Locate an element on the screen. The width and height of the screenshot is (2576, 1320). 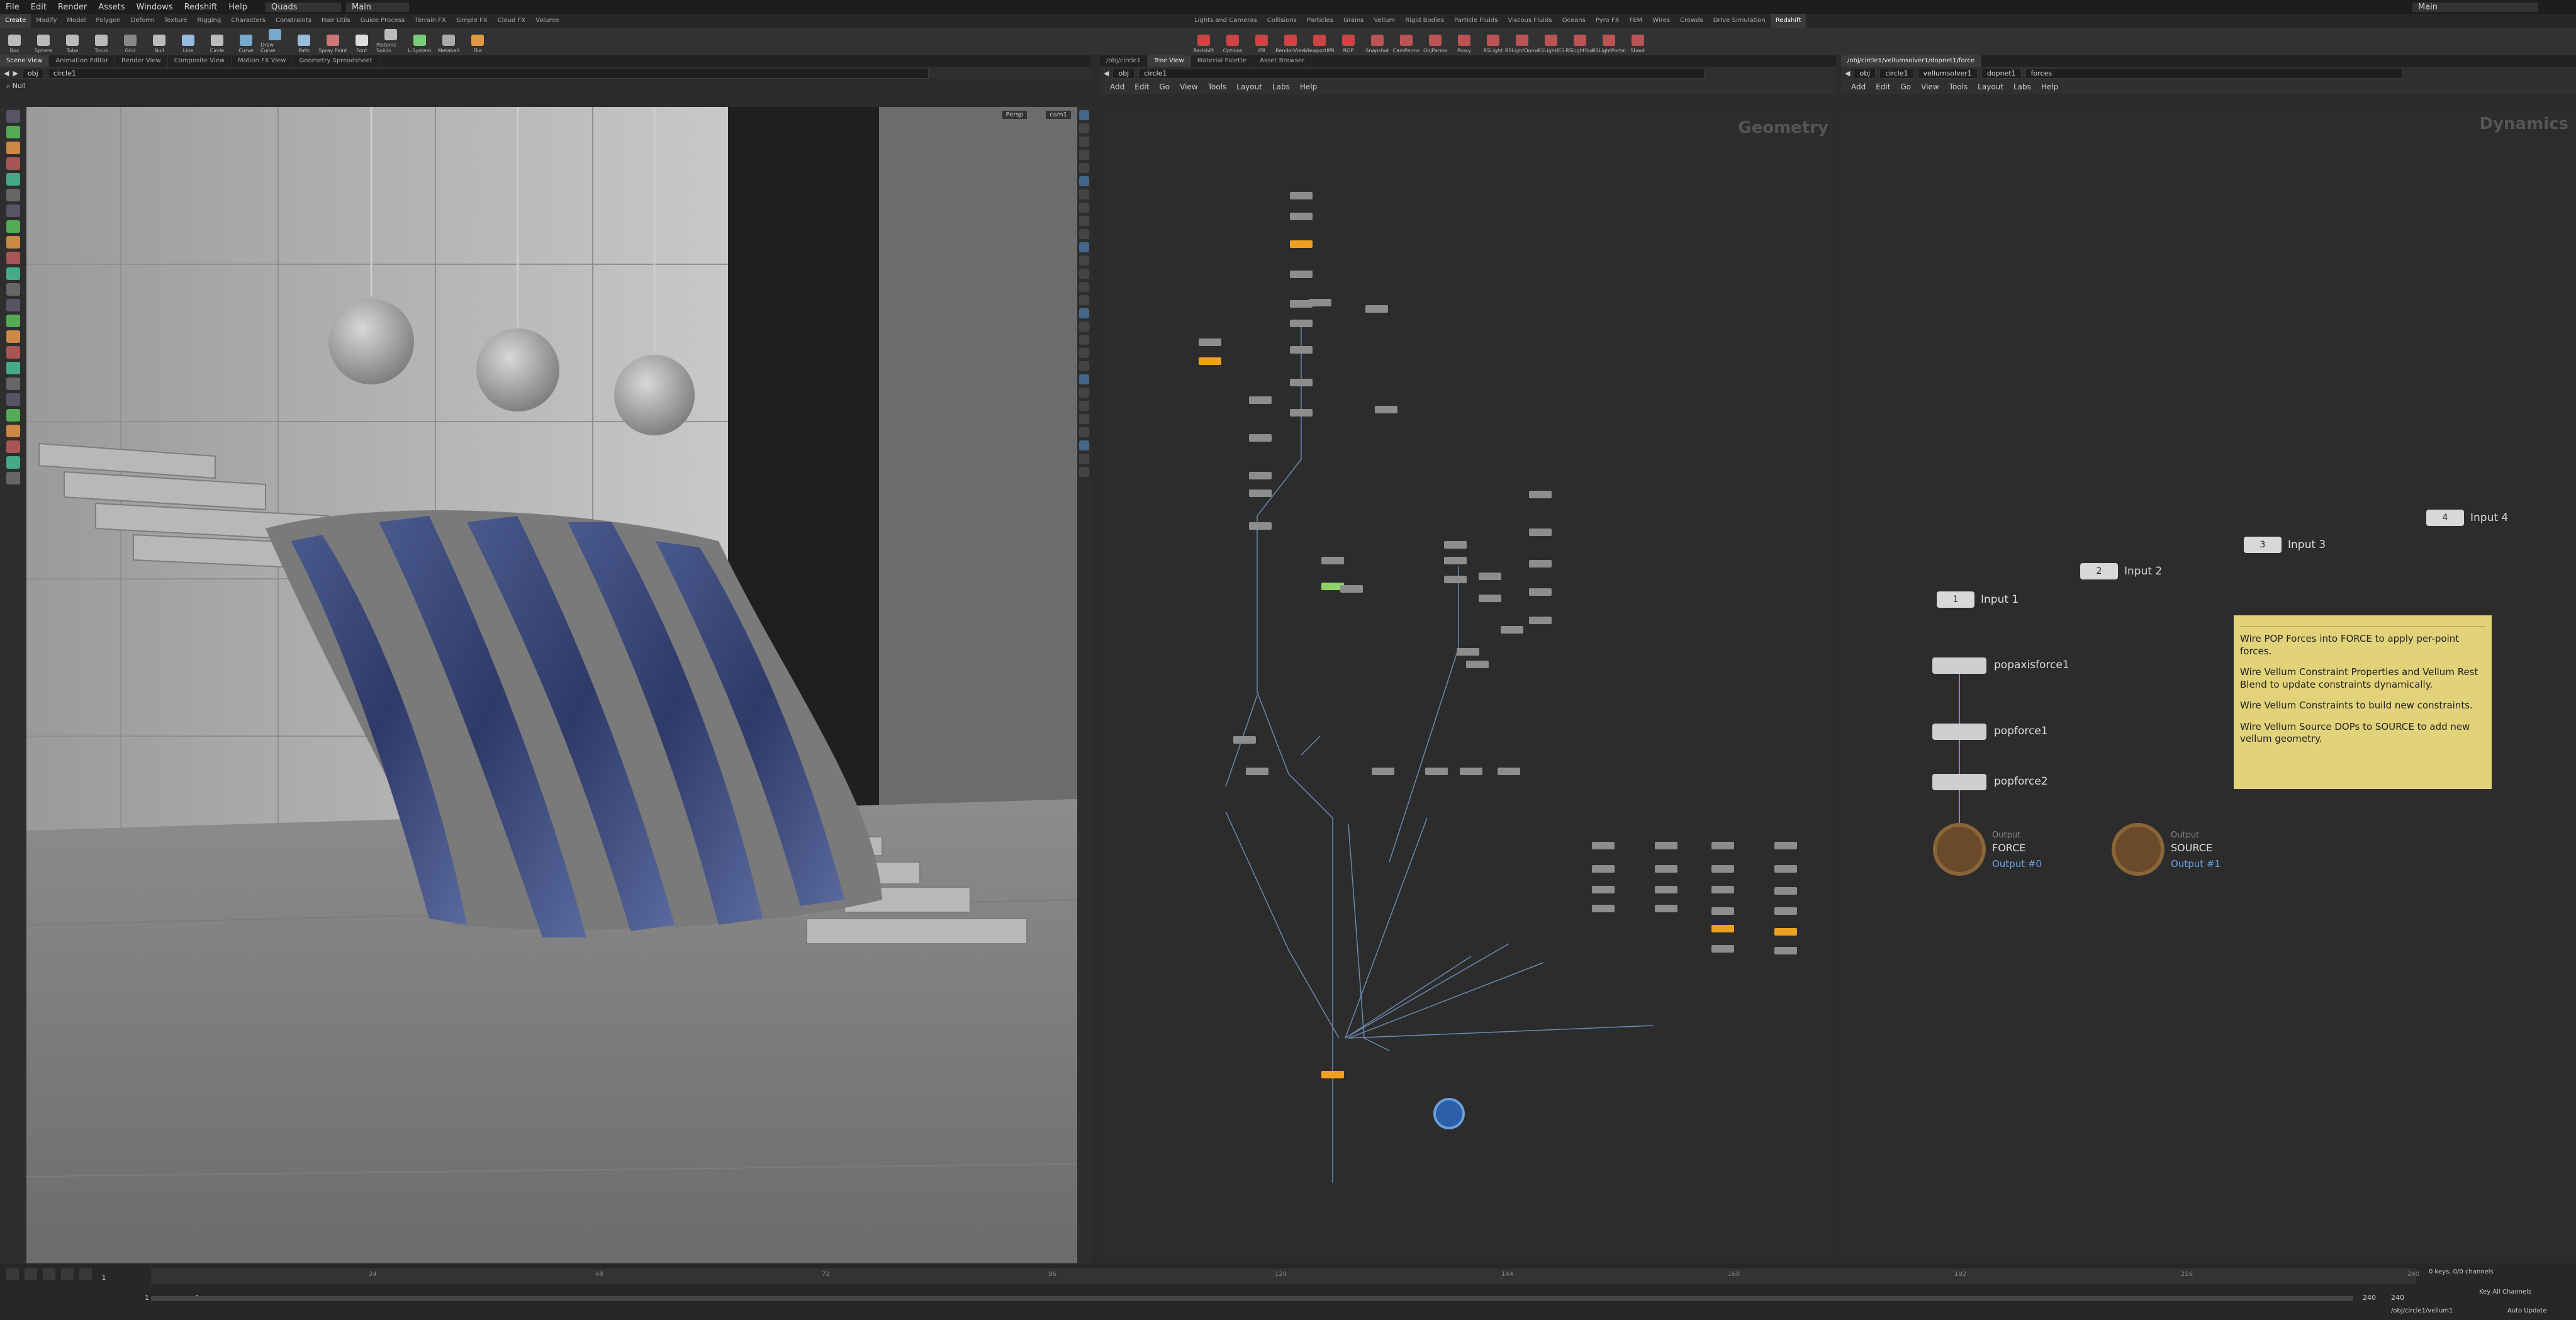
shelf-tool-metaball: Metaball is located at coordinates (448, 41).